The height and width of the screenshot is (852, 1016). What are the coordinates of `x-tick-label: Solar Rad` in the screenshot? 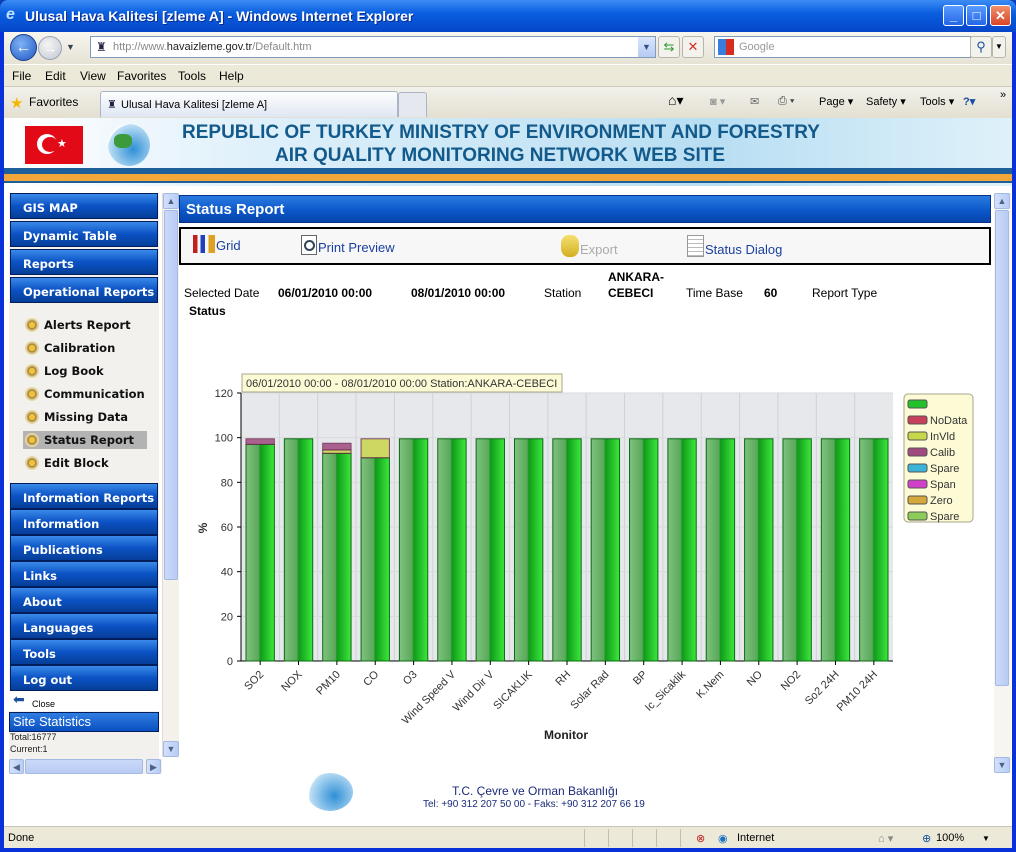 It's located at (589, 690).